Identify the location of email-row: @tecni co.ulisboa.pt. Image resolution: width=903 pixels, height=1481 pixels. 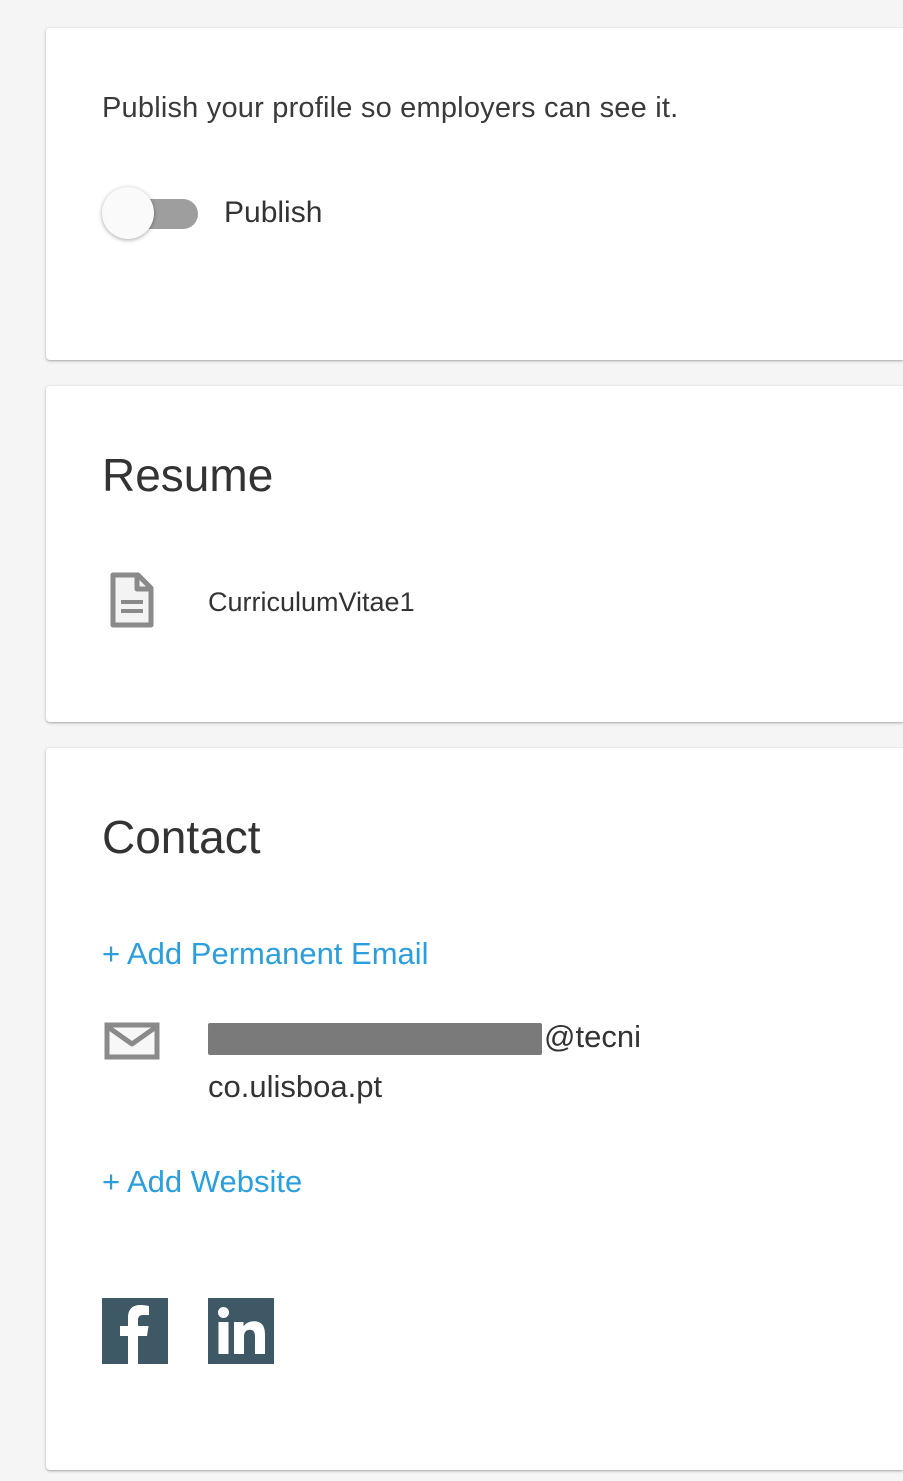
(502, 1062).